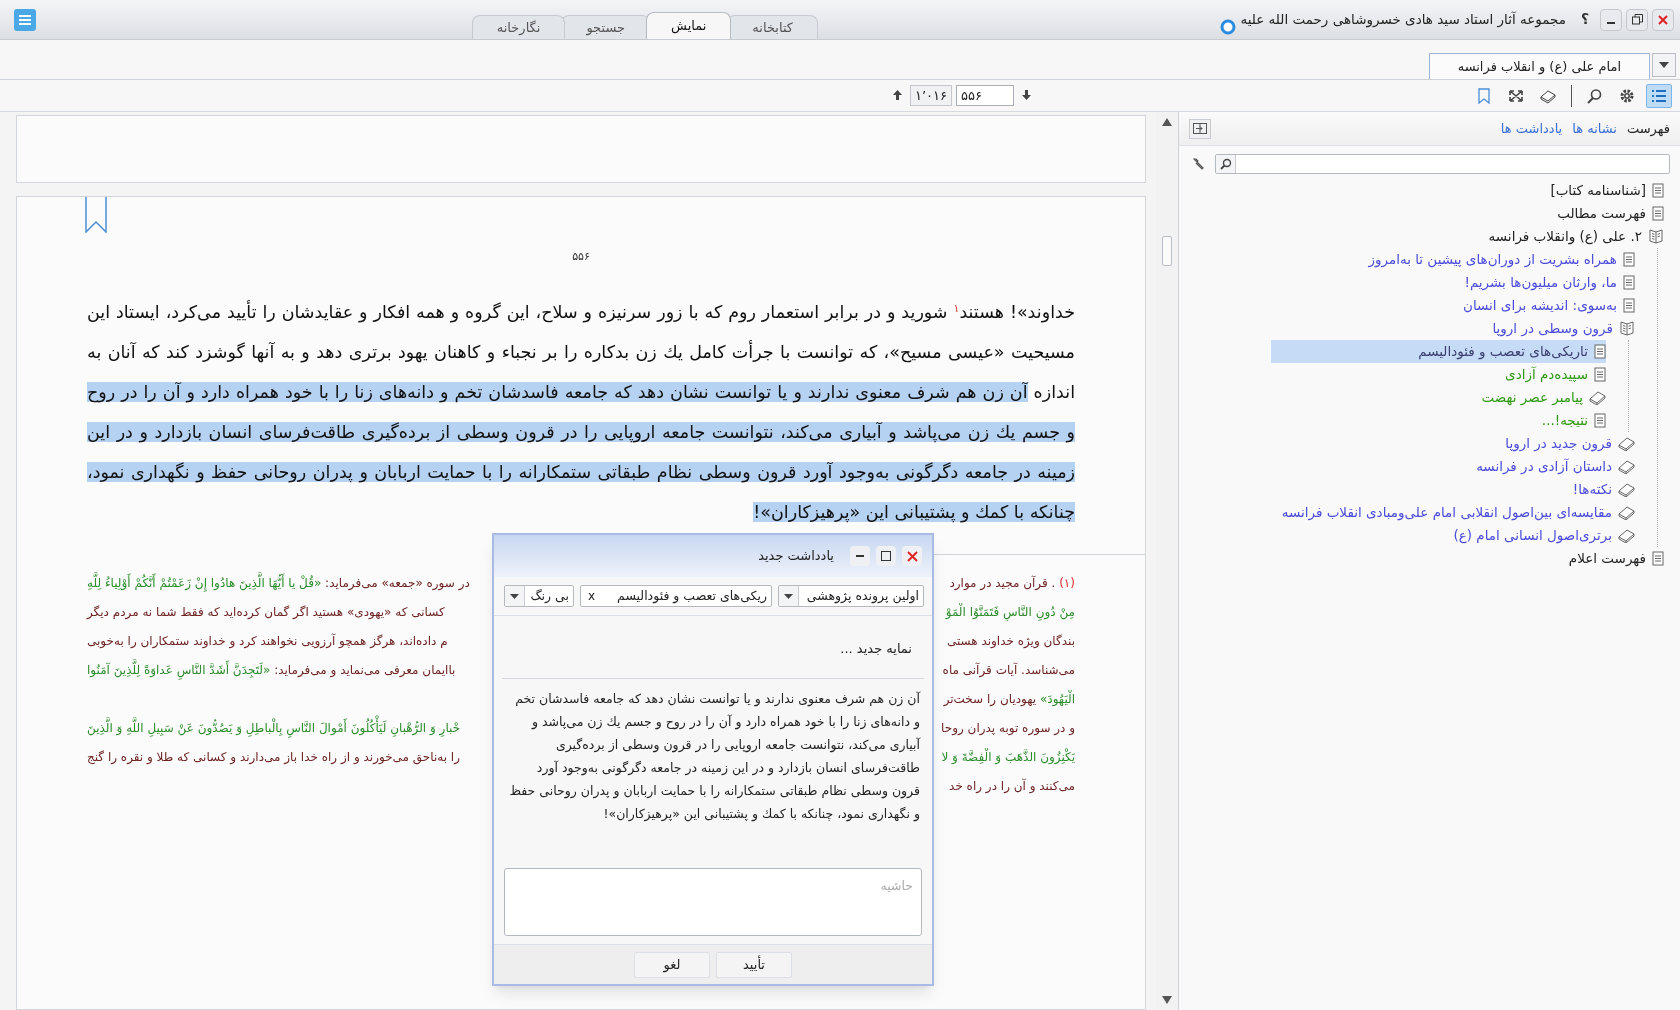 This screenshot has width=1680, height=1010. I want to click on page-total: ۱٬۰۱۶, so click(930, 95).